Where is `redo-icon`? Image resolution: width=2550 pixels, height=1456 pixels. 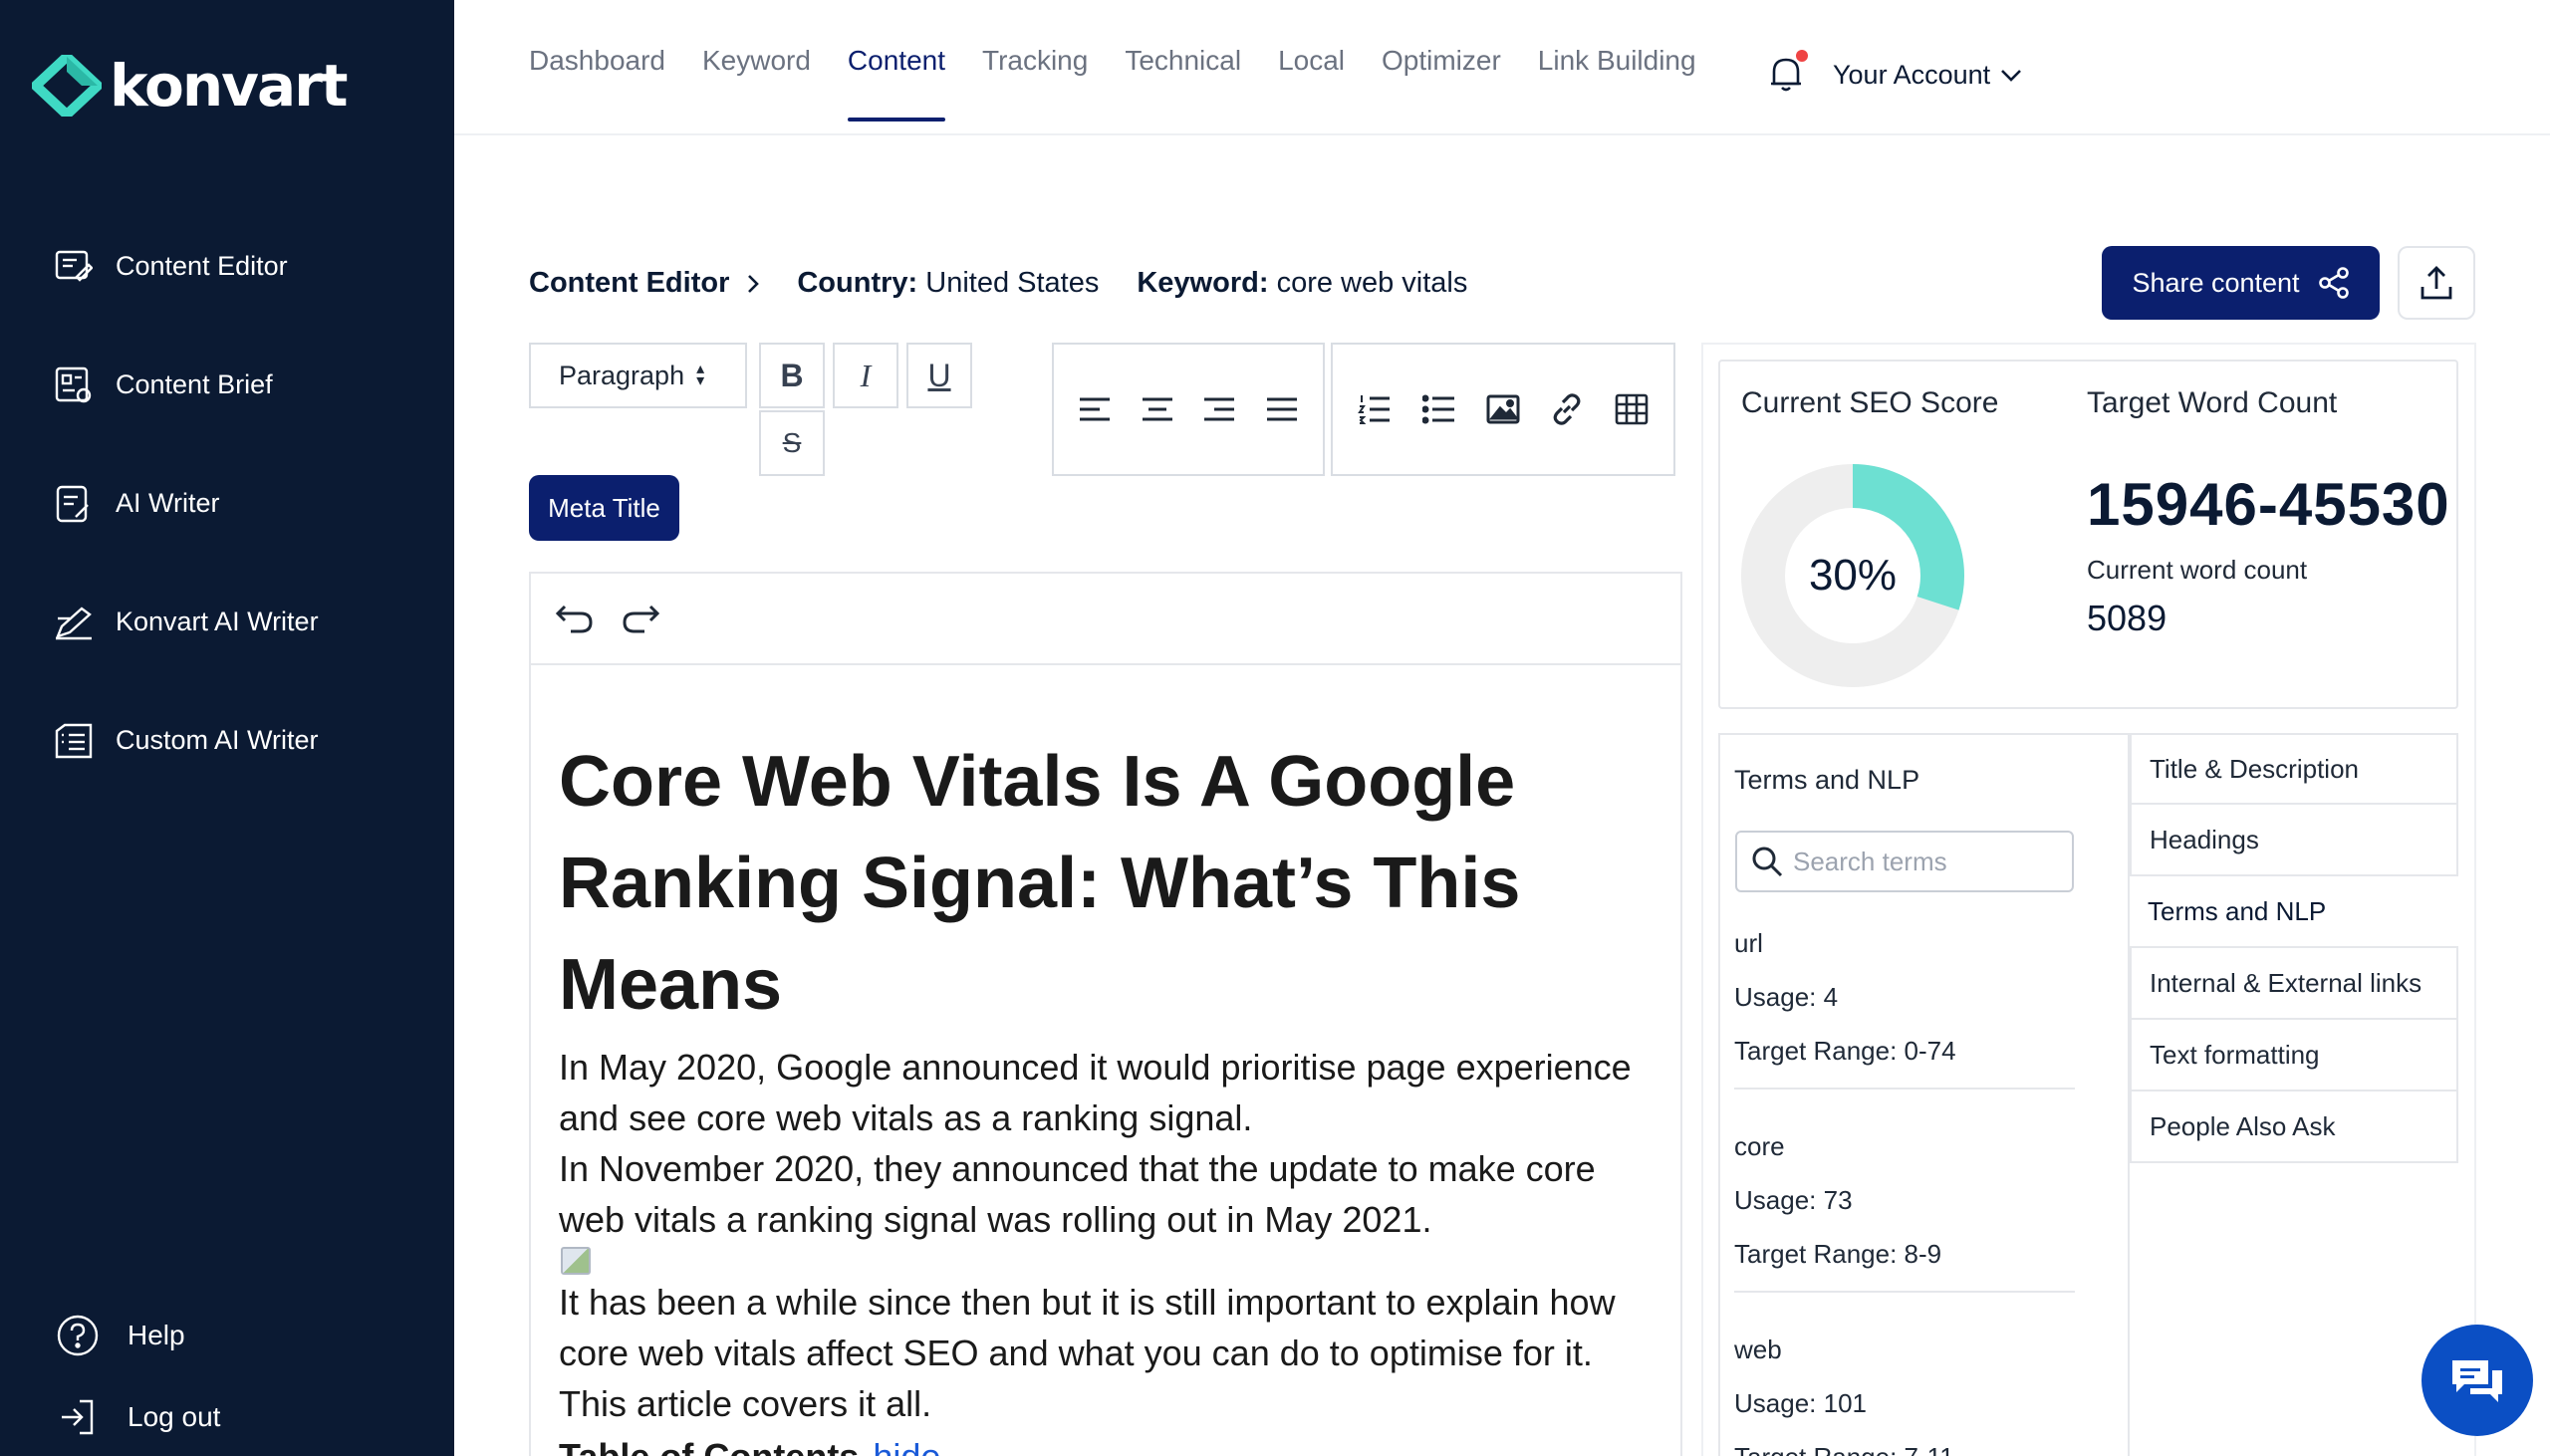
redo-icon is located at coordinates (640, 618).